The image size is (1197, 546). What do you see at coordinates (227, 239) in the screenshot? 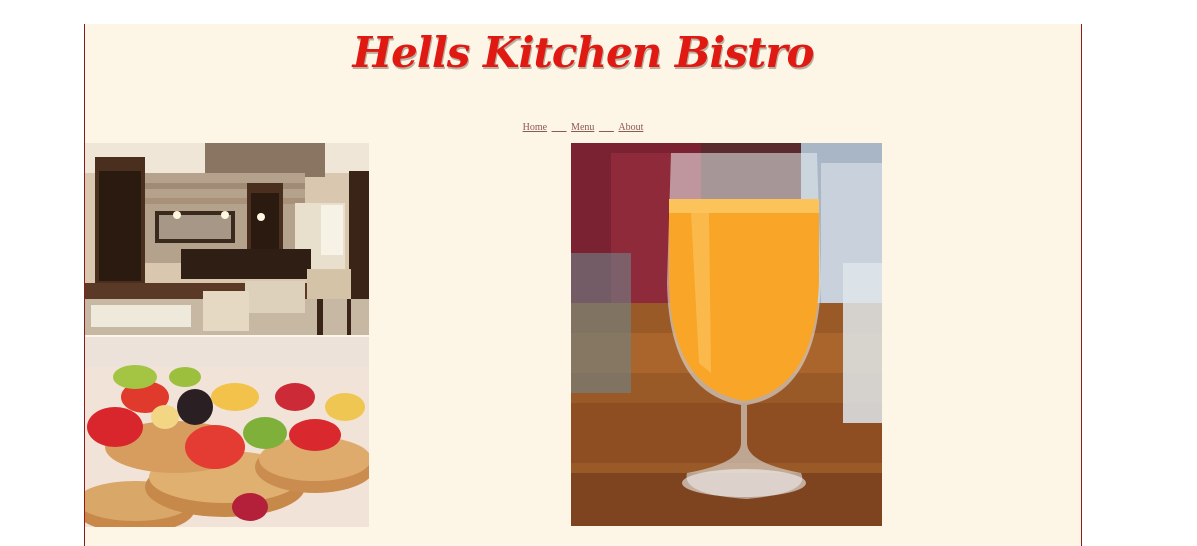
I see `restaurant-interior-image` at bounding box center [227, 239].